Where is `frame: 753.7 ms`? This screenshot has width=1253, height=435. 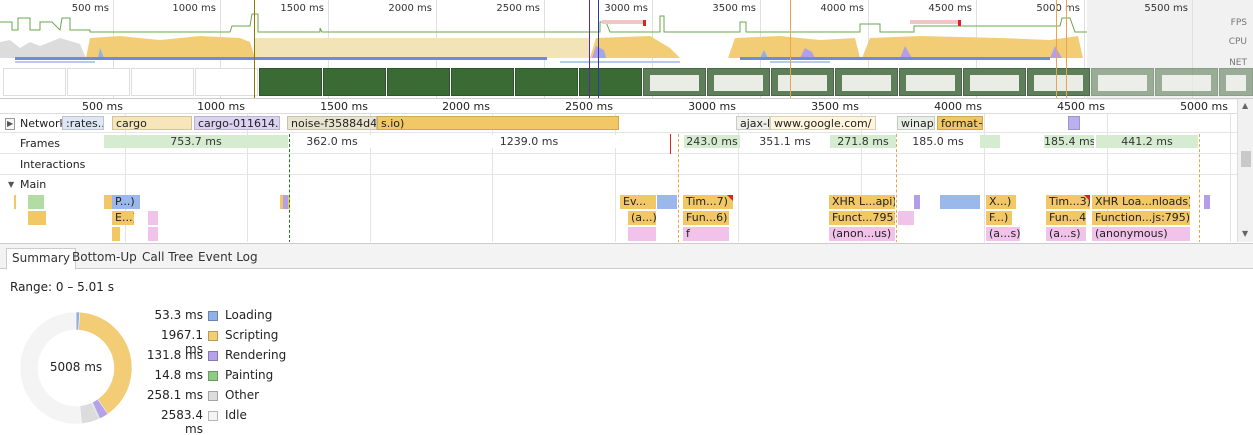
frame: 753.7 ms is located at coordinates (196, 141).